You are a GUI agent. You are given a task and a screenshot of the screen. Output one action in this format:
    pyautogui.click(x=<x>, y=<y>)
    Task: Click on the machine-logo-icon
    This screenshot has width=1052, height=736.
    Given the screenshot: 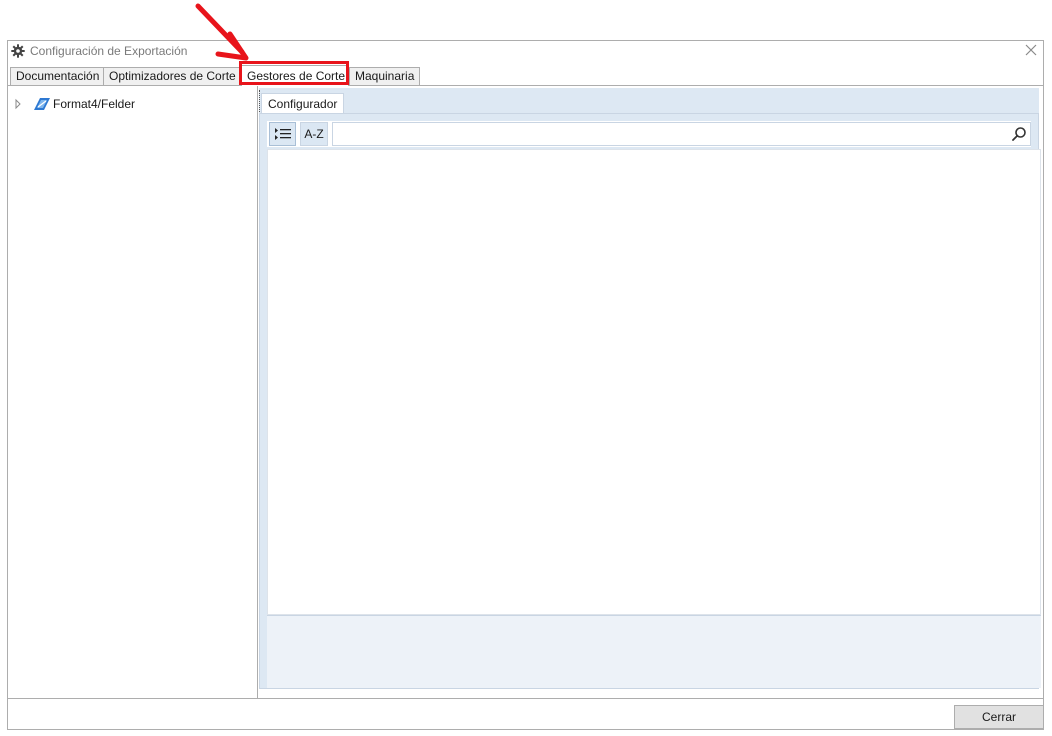 What is the action you would take?
    pyautogui.click(x=42, y=104)
    